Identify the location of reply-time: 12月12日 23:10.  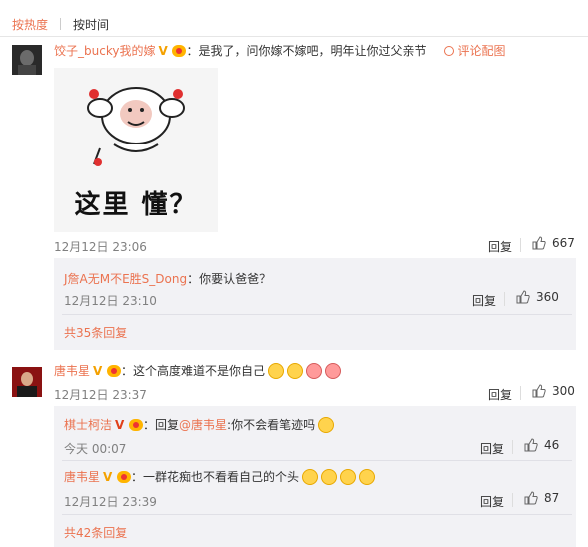
(110, 301).